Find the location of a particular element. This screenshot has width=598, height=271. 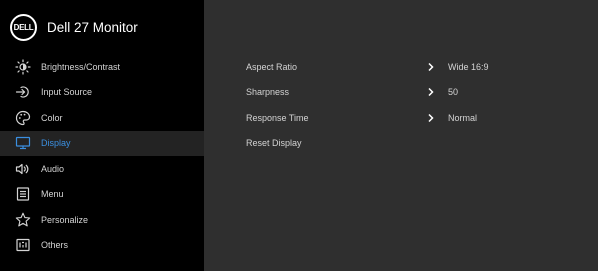

menu-label: Audio is located at coordinates (53, 168).